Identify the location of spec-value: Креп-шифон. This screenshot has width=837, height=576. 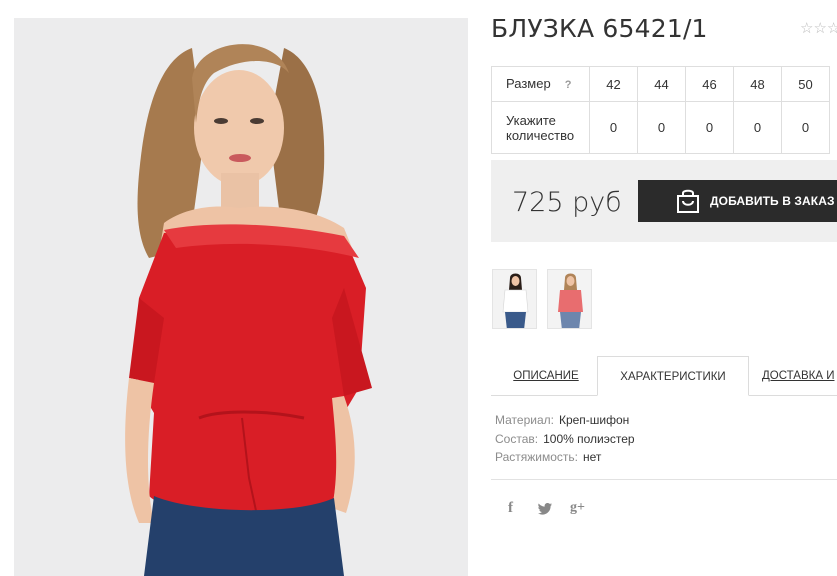
(594, 420).